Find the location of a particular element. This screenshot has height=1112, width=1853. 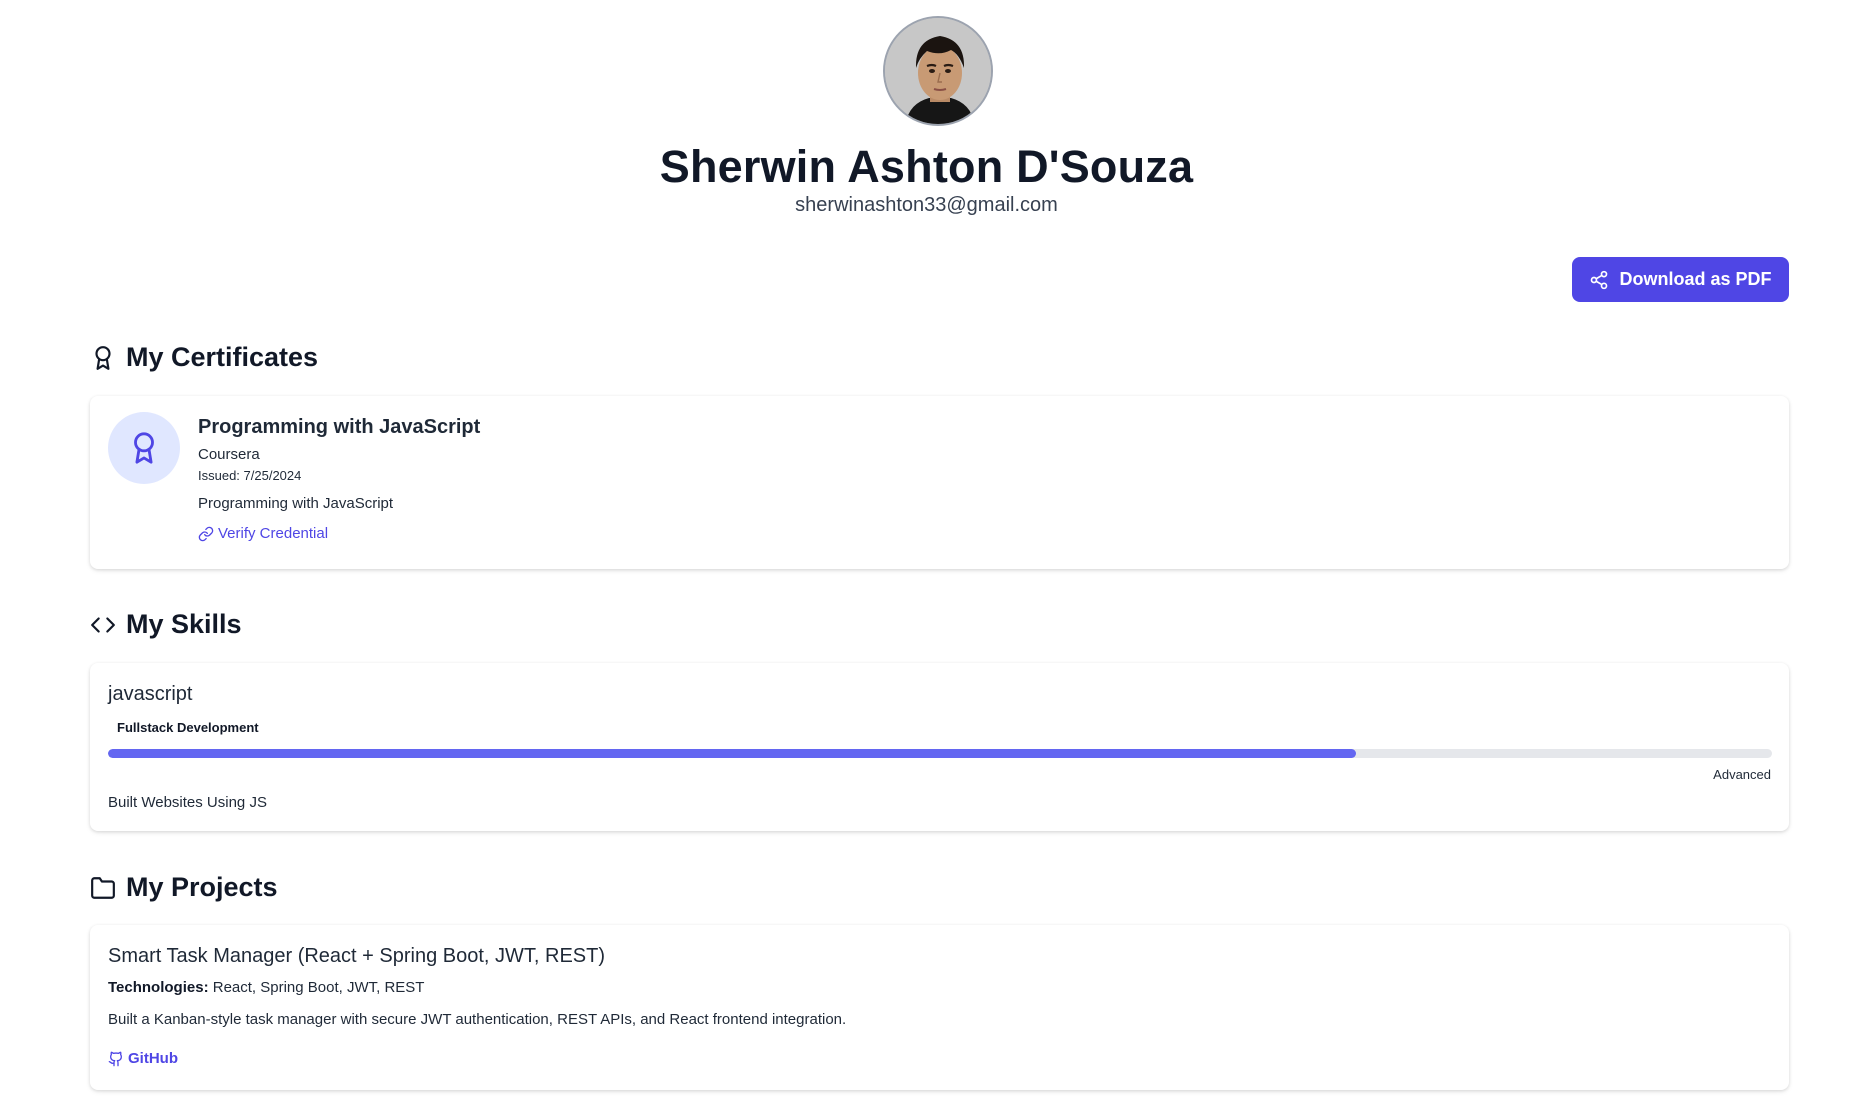

profile-name: Sherwin Ashton D'Souza is located at coordinates (926, 166).